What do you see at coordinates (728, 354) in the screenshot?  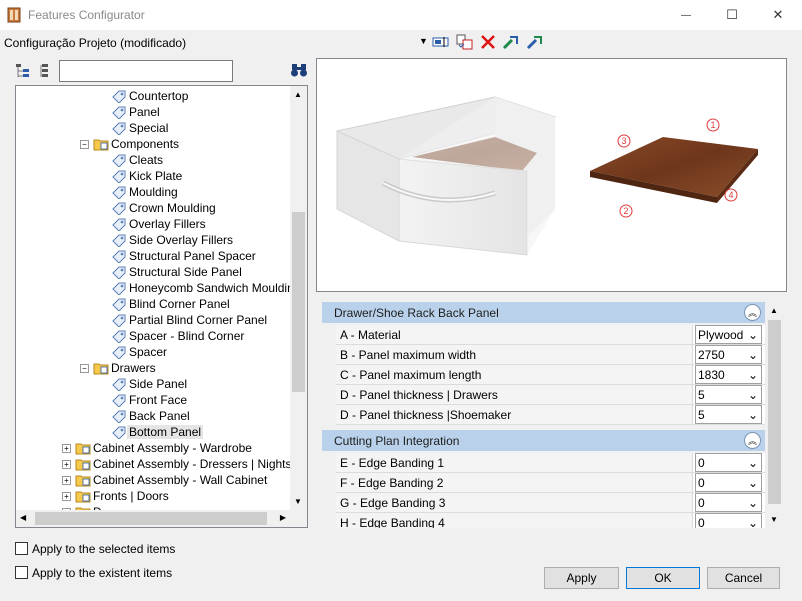 I see `property-value-dropdown: 2750 ⌄` at bounding box center [728, 354].